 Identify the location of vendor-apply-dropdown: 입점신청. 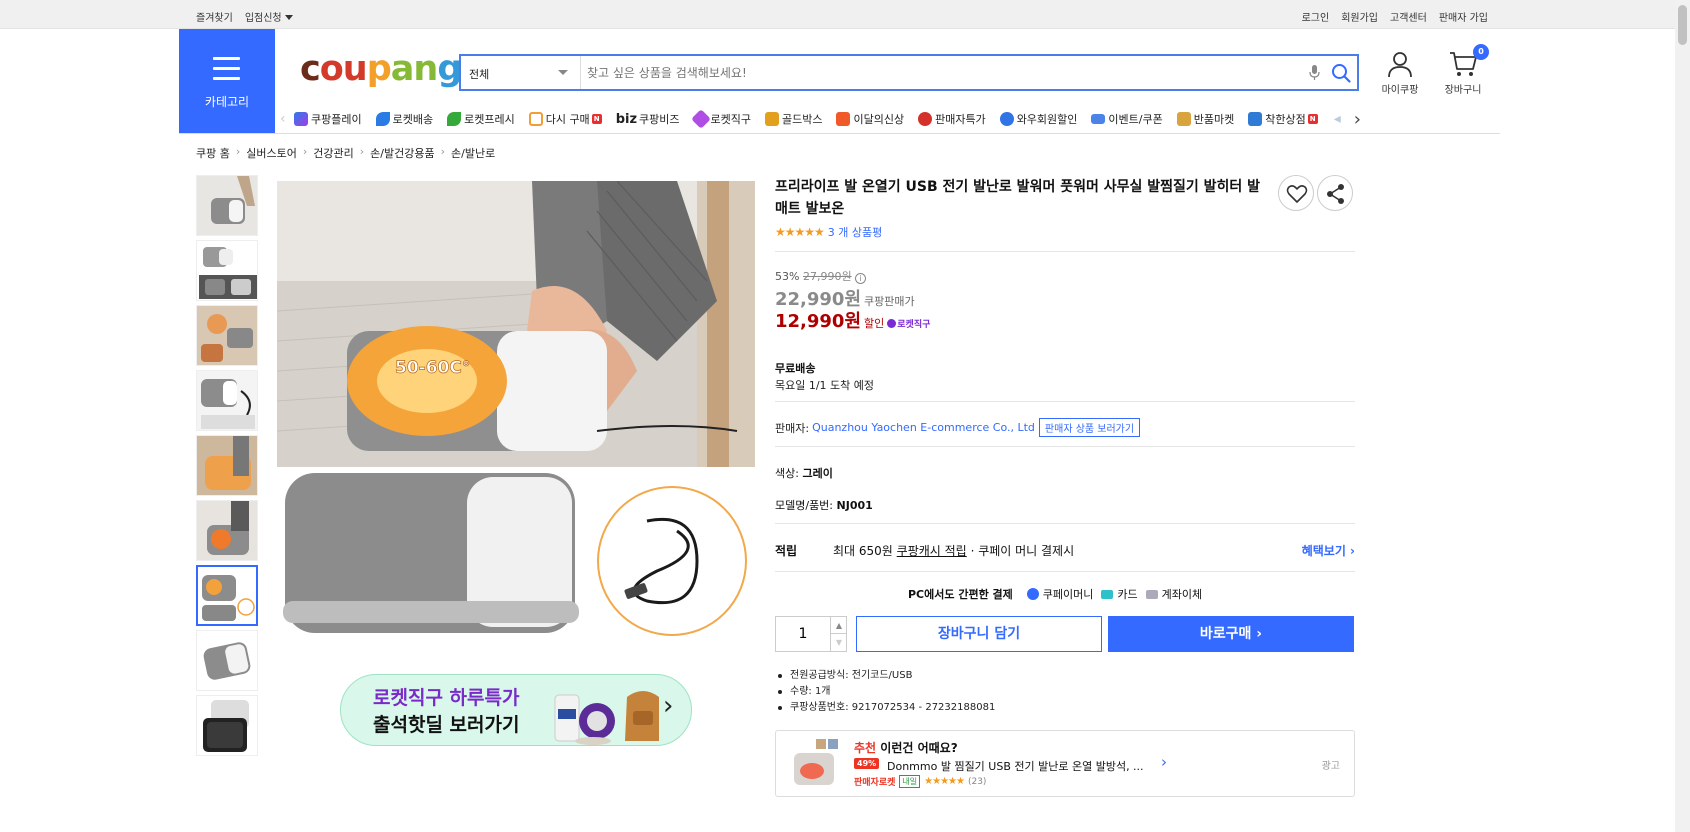
(269, 16).